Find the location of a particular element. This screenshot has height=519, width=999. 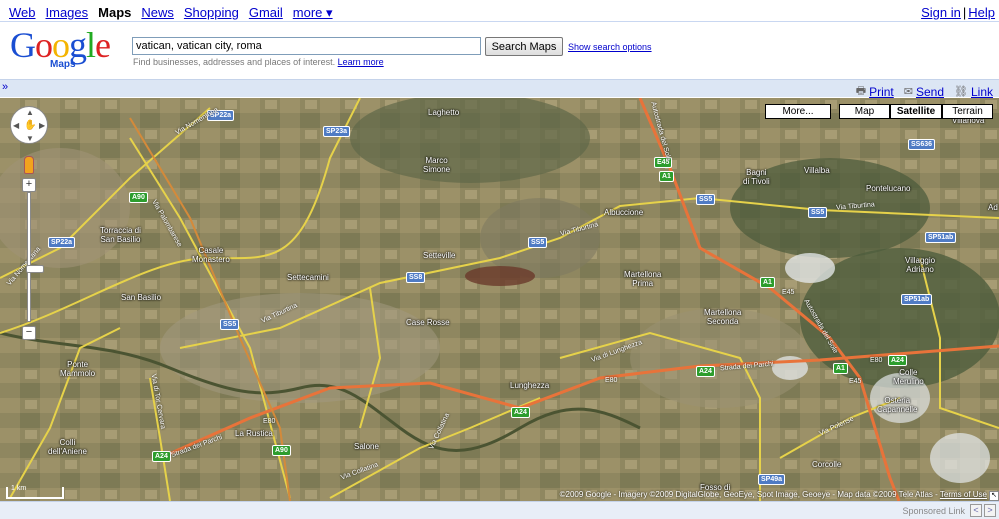

place-label: Pontelucano is located at coordinates (888, 188).